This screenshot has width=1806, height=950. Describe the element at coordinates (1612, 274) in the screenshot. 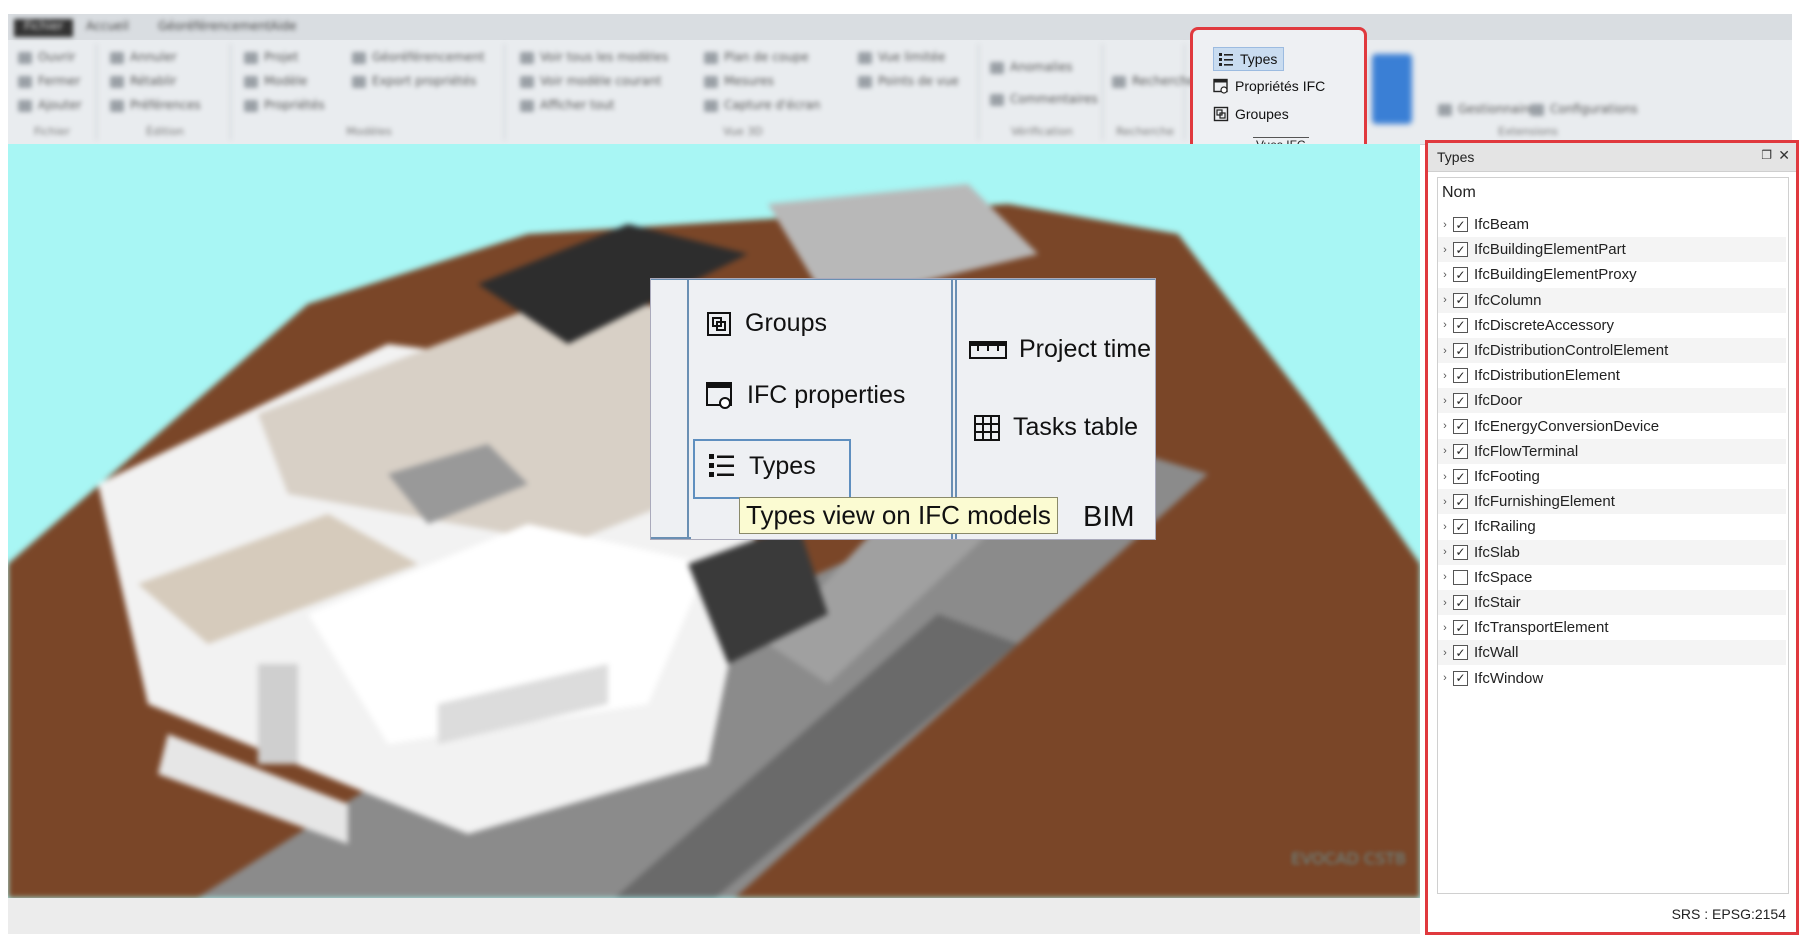

I see `list-item: › ✓ IfcBuildingElementProxy` at that location.